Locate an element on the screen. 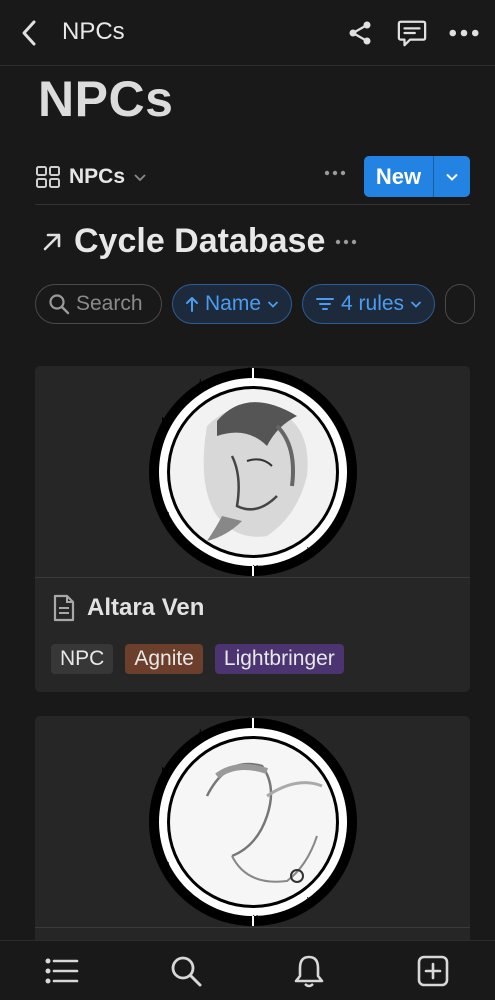 This screenshot has height=1000, width=495. home-tab is located at coordinates (62, 971).